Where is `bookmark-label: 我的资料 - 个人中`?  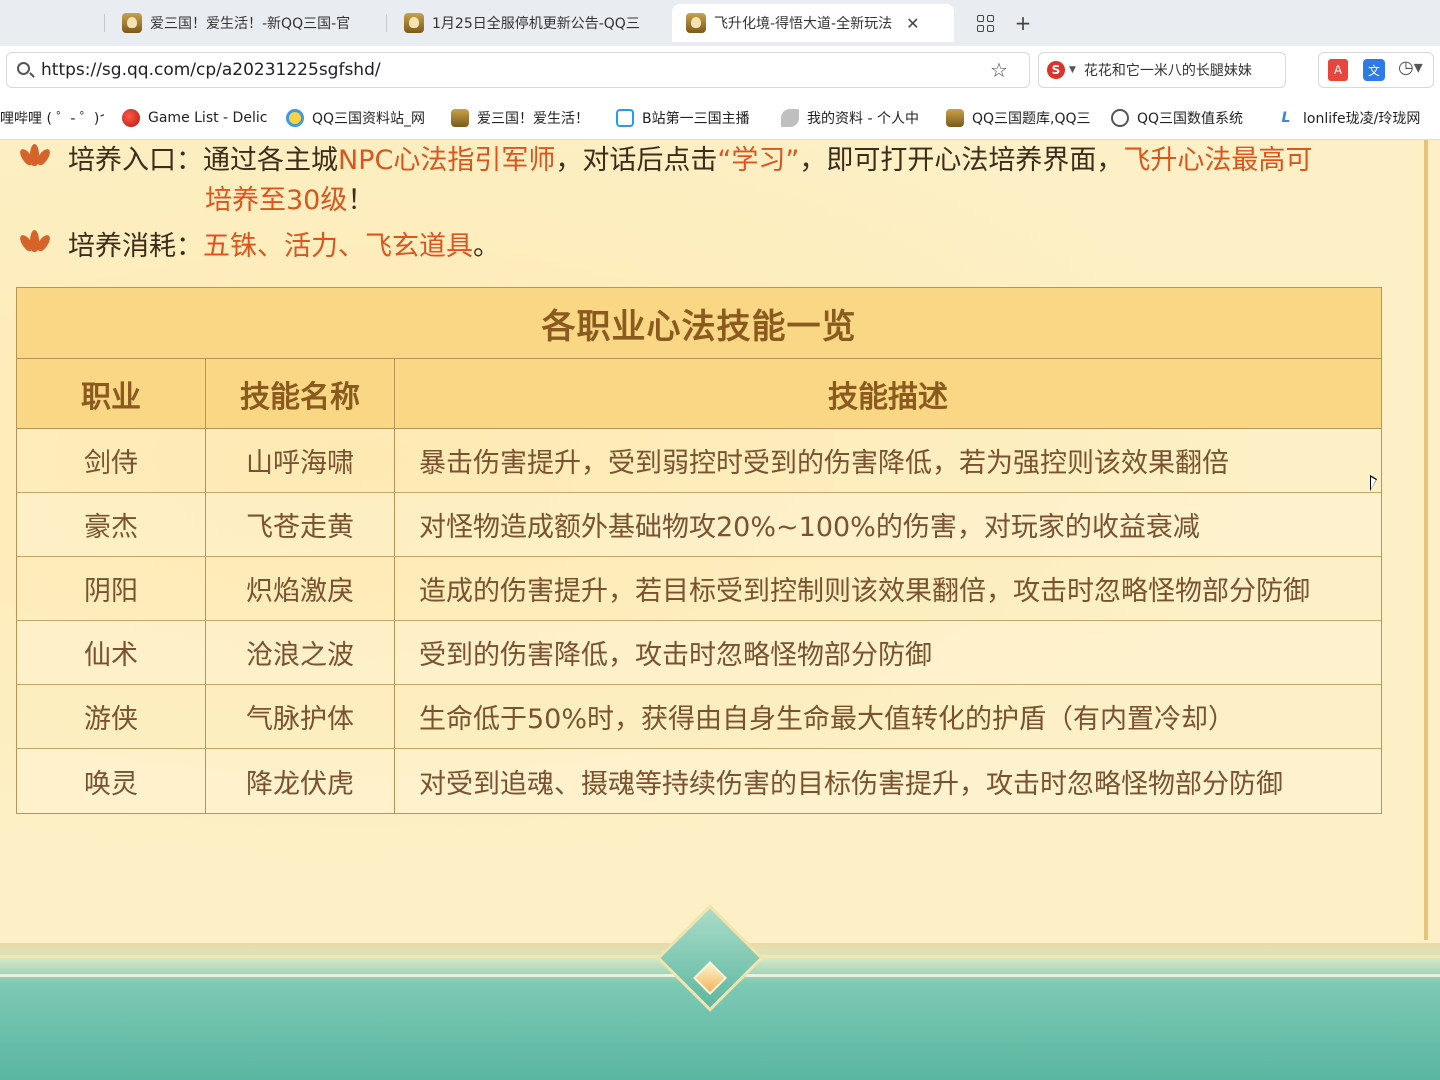
bookmark-label: 我的资料 - 个人中 is located at coordinates (863, 119).